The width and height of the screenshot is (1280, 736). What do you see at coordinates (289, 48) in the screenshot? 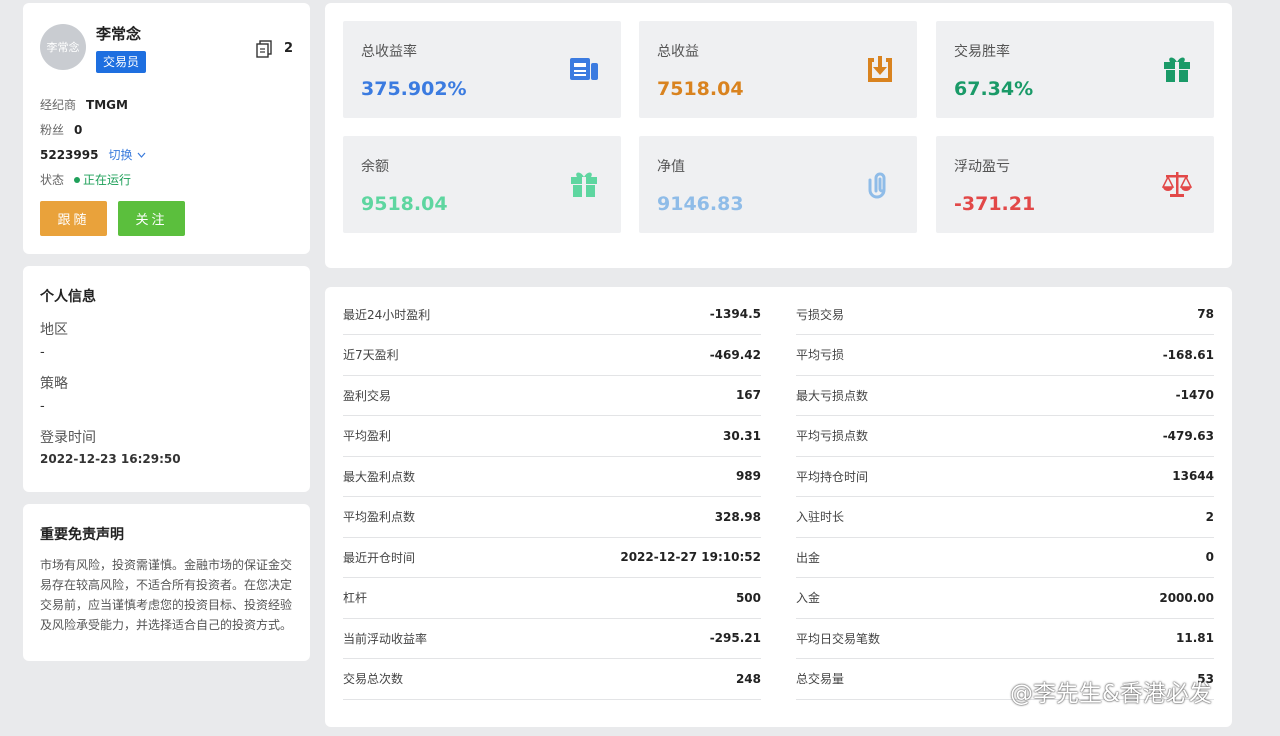
I see `copy-count: 2` at bounding box center [289, 48].